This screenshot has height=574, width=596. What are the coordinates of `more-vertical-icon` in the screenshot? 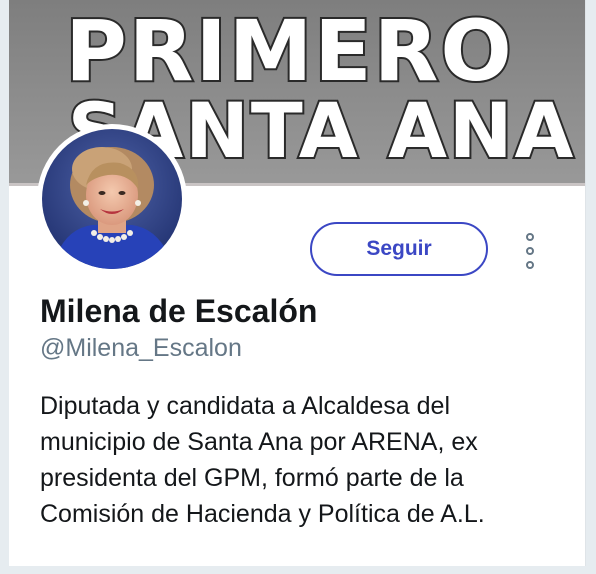 It's located at (530, 251).